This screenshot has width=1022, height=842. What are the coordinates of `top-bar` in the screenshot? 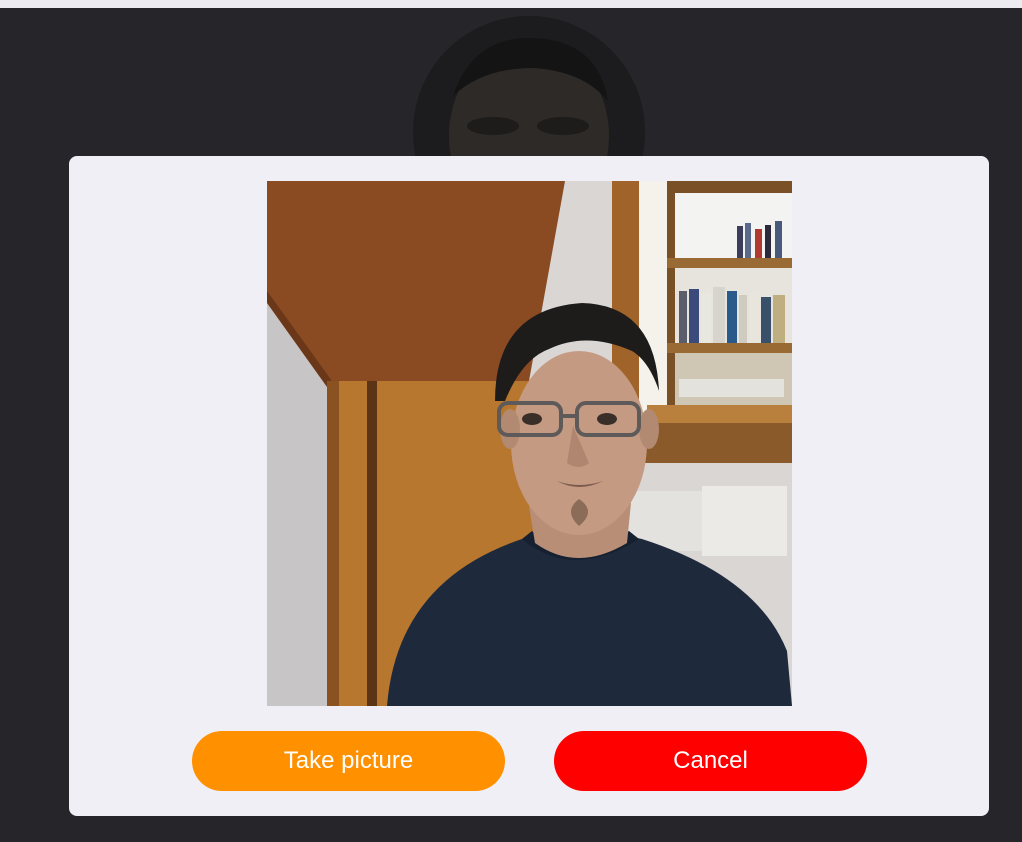 It's located at (511, 7).